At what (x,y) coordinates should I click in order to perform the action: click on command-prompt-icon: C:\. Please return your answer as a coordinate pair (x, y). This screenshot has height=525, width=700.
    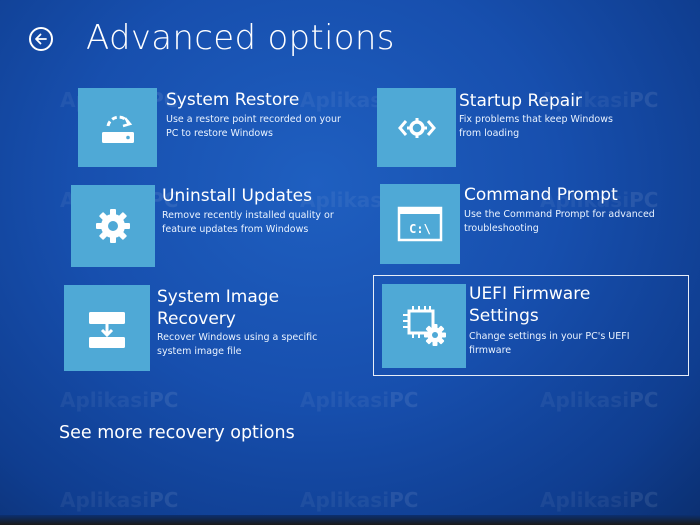
    Looking at the image, I should click on (420, 224).